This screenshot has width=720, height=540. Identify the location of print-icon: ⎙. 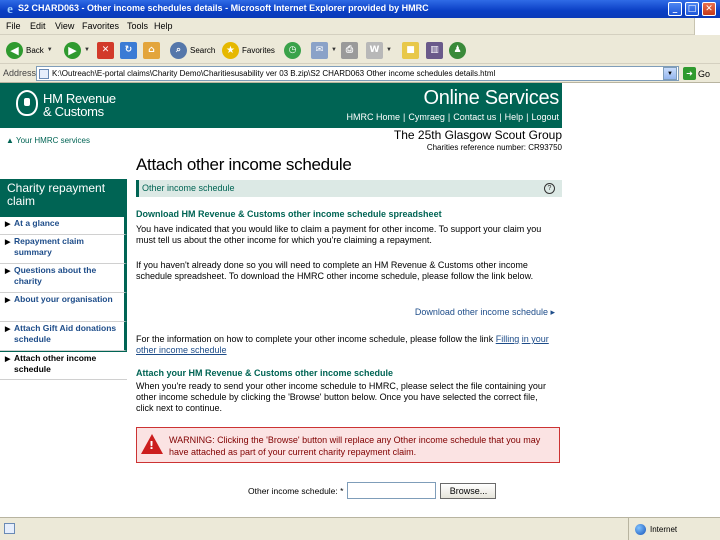
(349, 50).